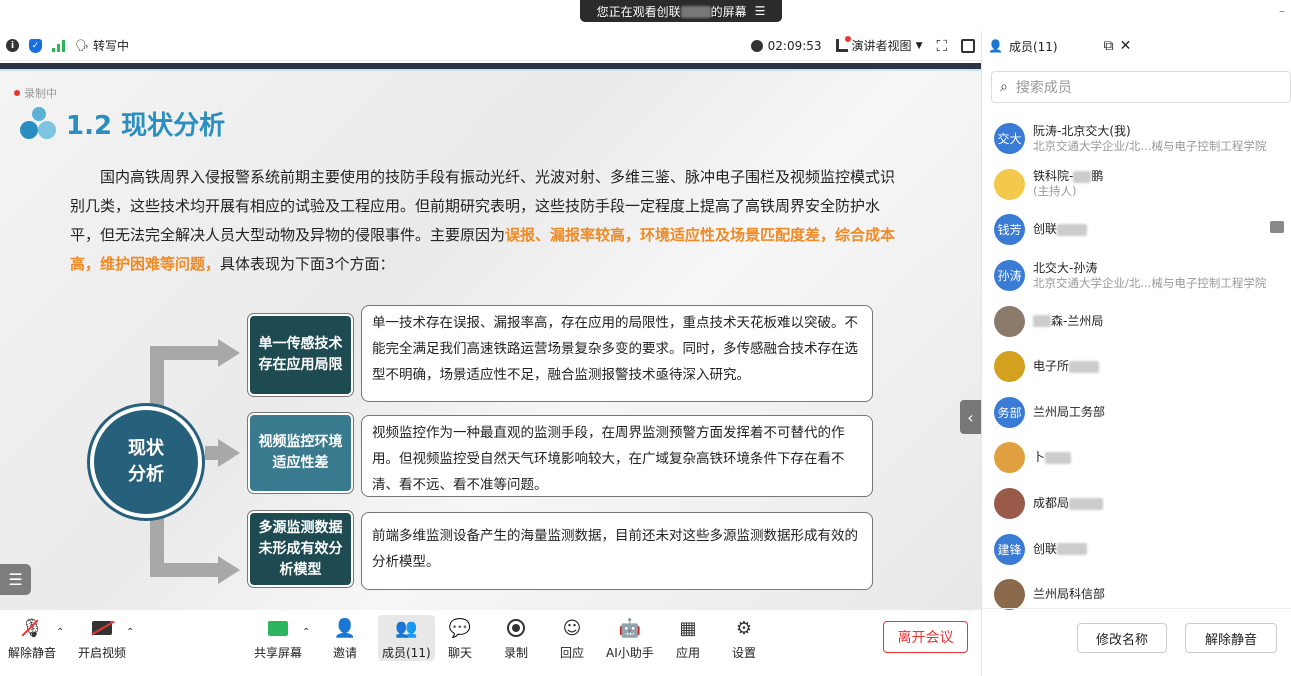 This screenshot has height=676, width=1291. I want to click on rename-button: 修改名称, so click(1122, 638).